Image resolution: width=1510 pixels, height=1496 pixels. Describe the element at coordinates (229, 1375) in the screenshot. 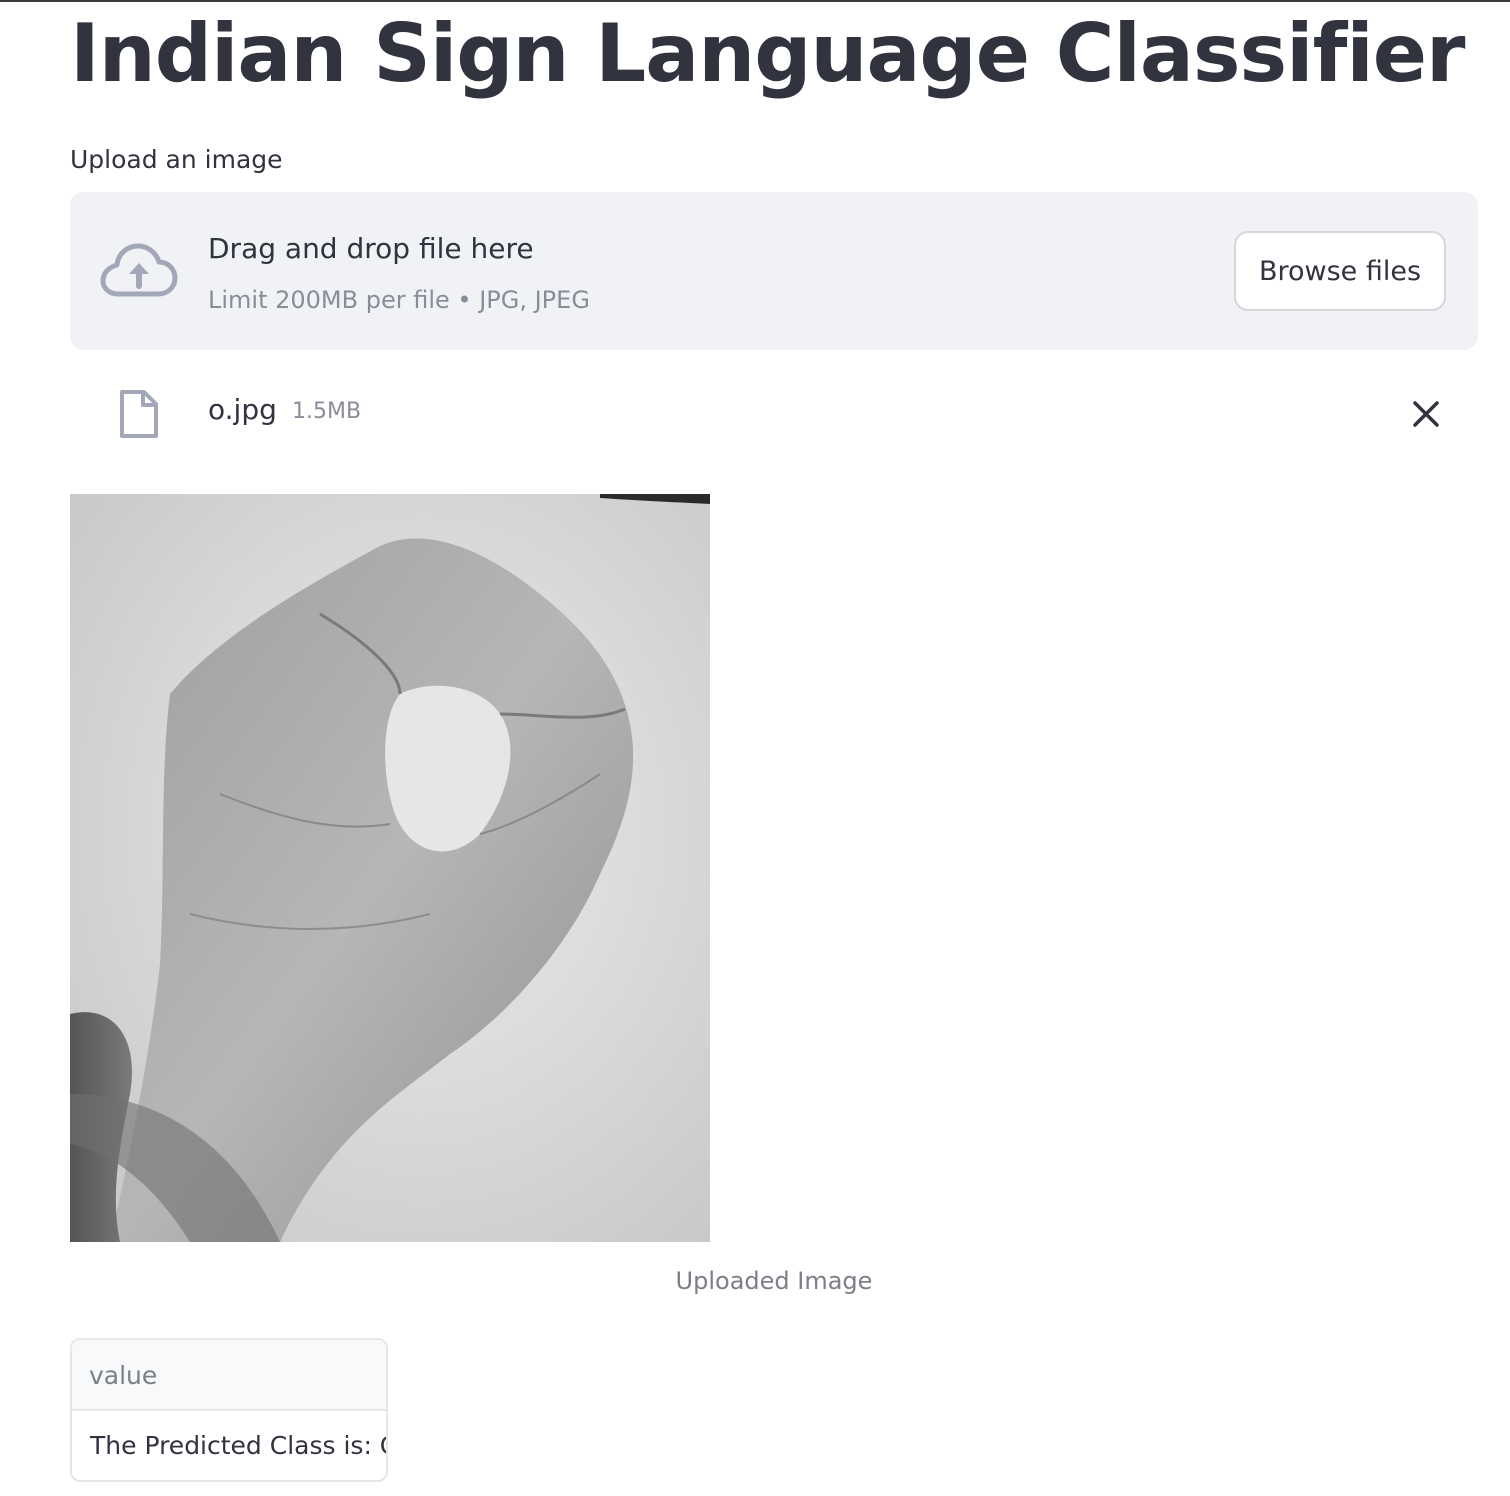

I see `table-header-cell: value` at that location.